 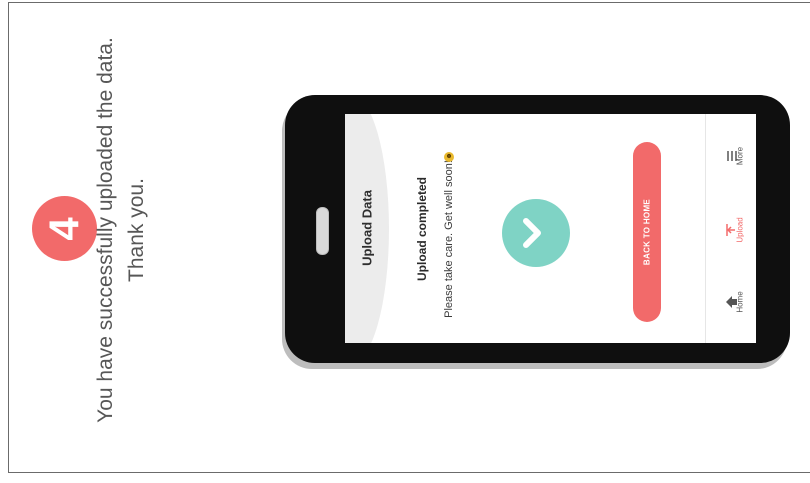 I want to click on status-heading: Upload completed, so click(x=422, y=229).